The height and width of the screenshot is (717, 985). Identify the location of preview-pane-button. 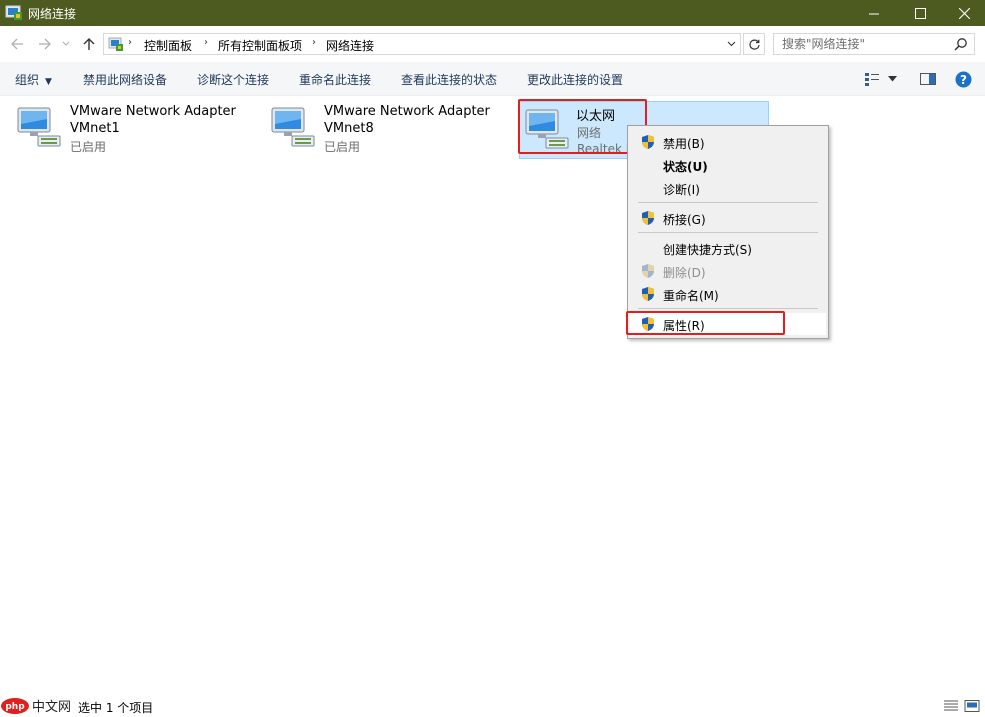
(928, 79).